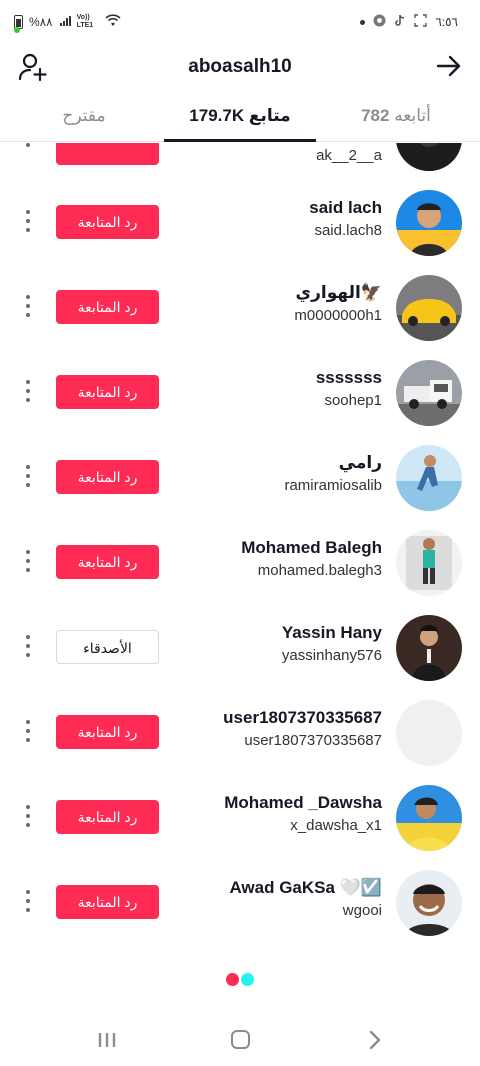 This screenshot has width=480, height=1066. Describe the element at coordinates (113, 22) in the screenshot. I see `wifi-icon` at that location.